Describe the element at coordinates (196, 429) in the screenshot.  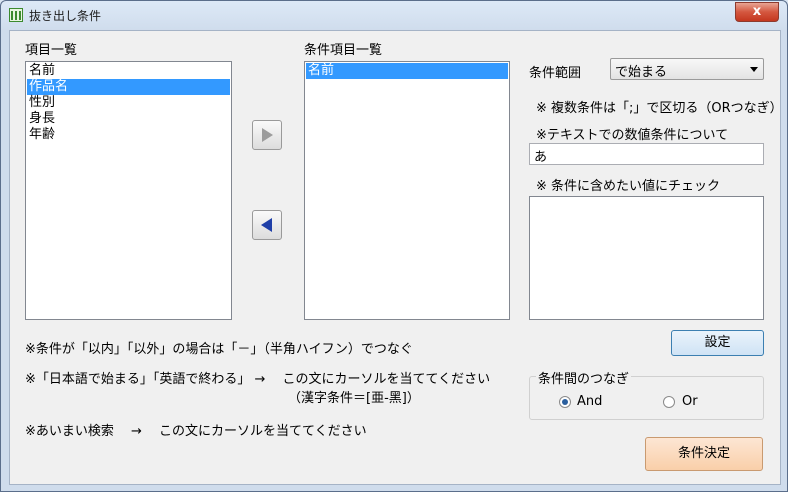
I see `fuzzy-search-hint: ※あいまい検索 → この文にカーソルを当ててください` at that location.